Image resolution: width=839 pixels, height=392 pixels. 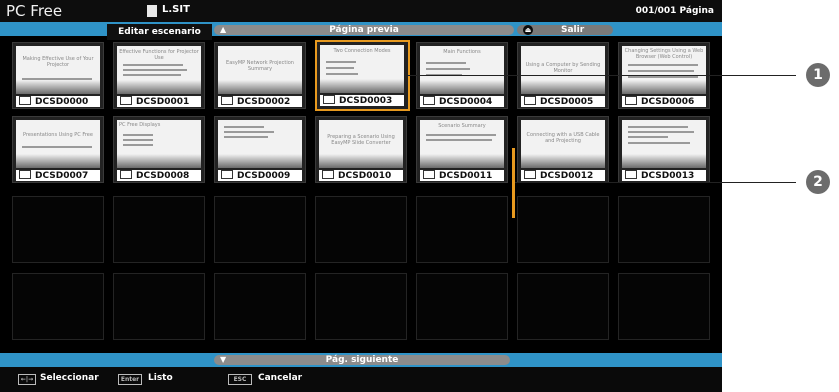 What do you see at coordinates (664, 175) in the screenshot?
I see `thumbnail-label: DCSD0013` at bounding box center [664, 175].